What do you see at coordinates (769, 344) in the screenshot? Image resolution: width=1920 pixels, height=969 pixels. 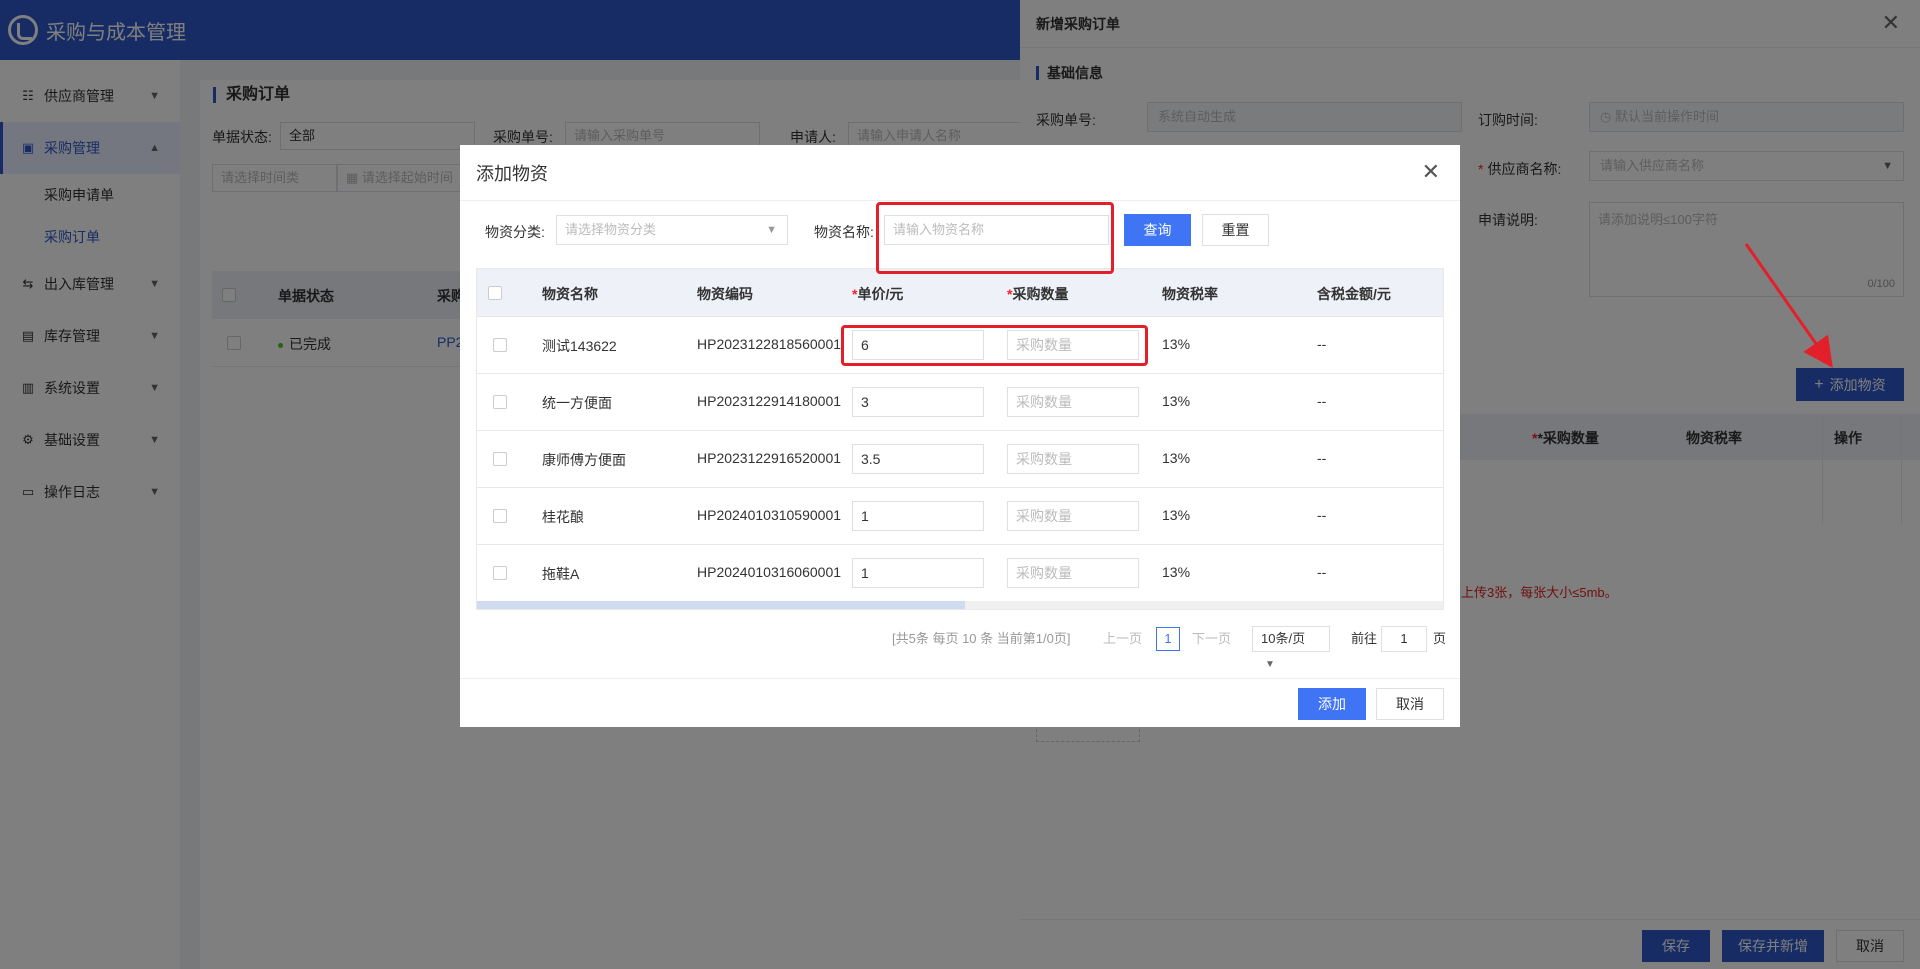 I see `goods-code: HP2023122818560001` at bounding box center [769, 344].